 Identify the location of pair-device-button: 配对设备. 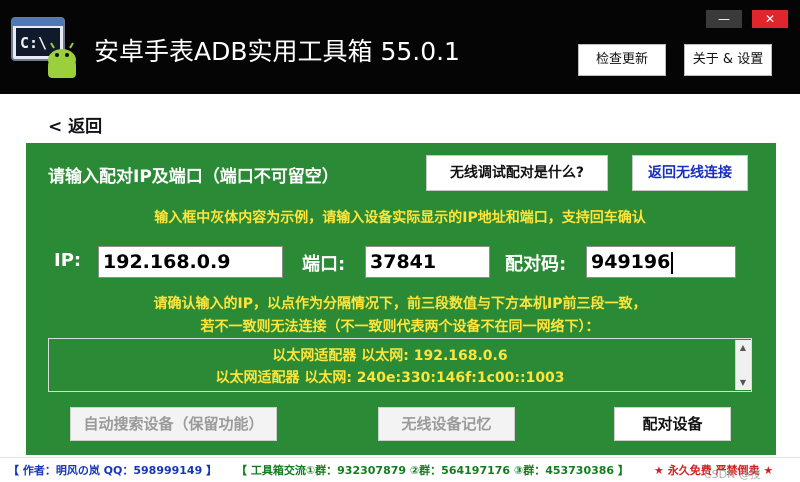
(672, 424).